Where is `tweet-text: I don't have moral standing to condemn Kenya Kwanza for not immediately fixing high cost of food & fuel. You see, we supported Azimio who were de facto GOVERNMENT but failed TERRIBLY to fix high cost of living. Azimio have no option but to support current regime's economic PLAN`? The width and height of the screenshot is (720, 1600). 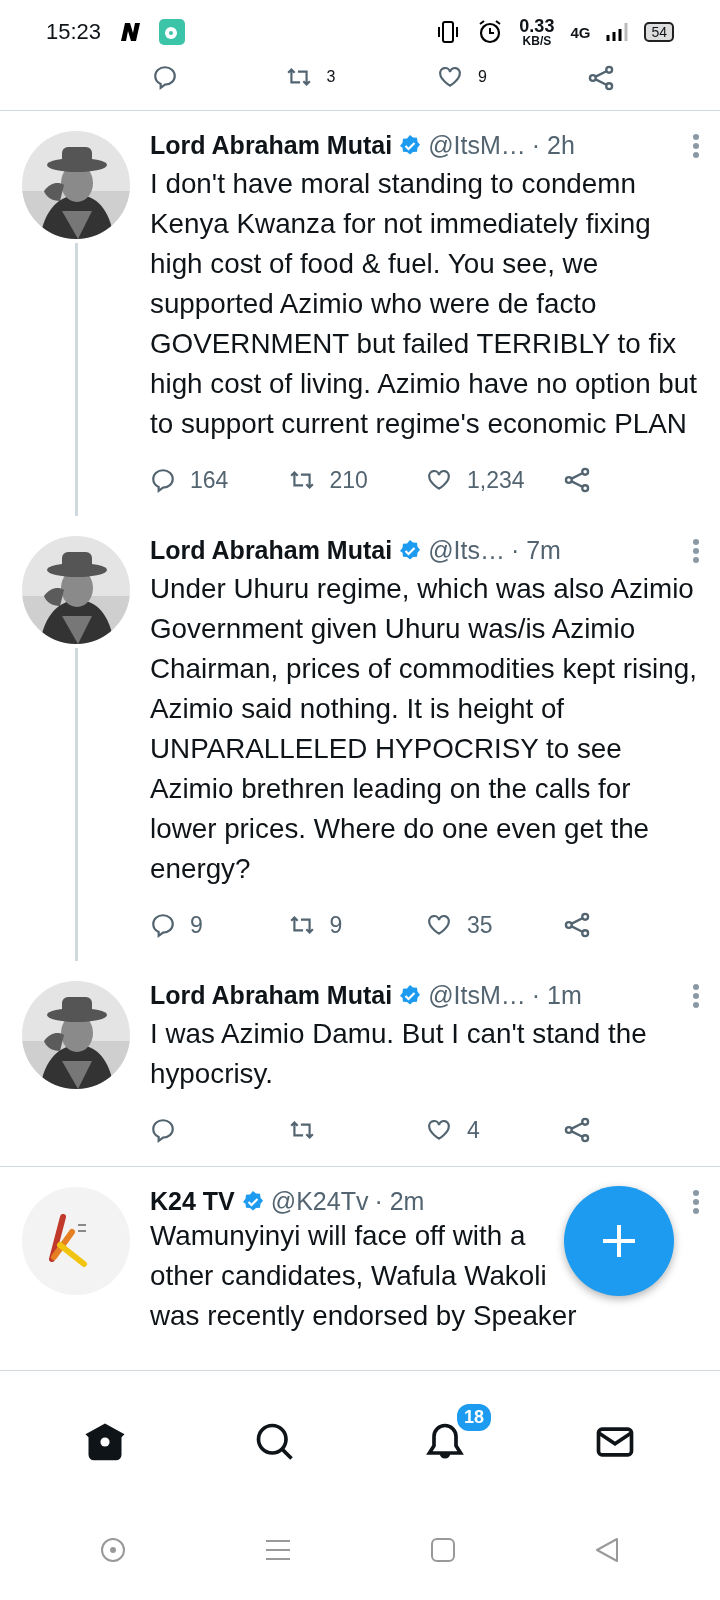 tweet-text: I don't have moral standing to condemn Kenya Kwanza for not immediately fixing high cost of food & fuel. You see, we supported Azimio who were de facto GOVERNMENT but failed TERRIBLY to fix high cost of living. Azimio have no option but to support current regime's economic PLAN is located at coordinates (424, 304).